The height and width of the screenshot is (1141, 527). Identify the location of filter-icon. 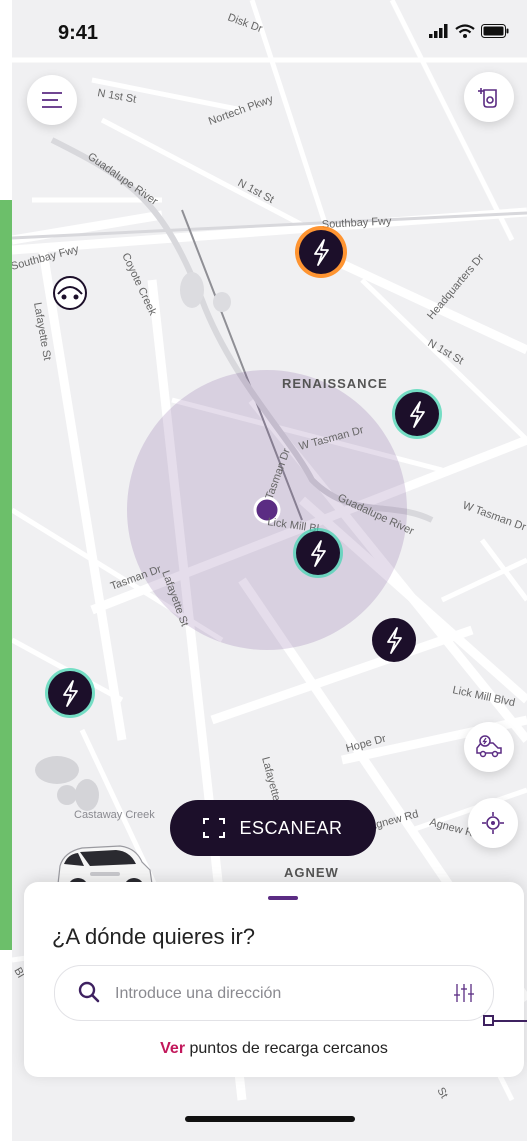
(464, 993).